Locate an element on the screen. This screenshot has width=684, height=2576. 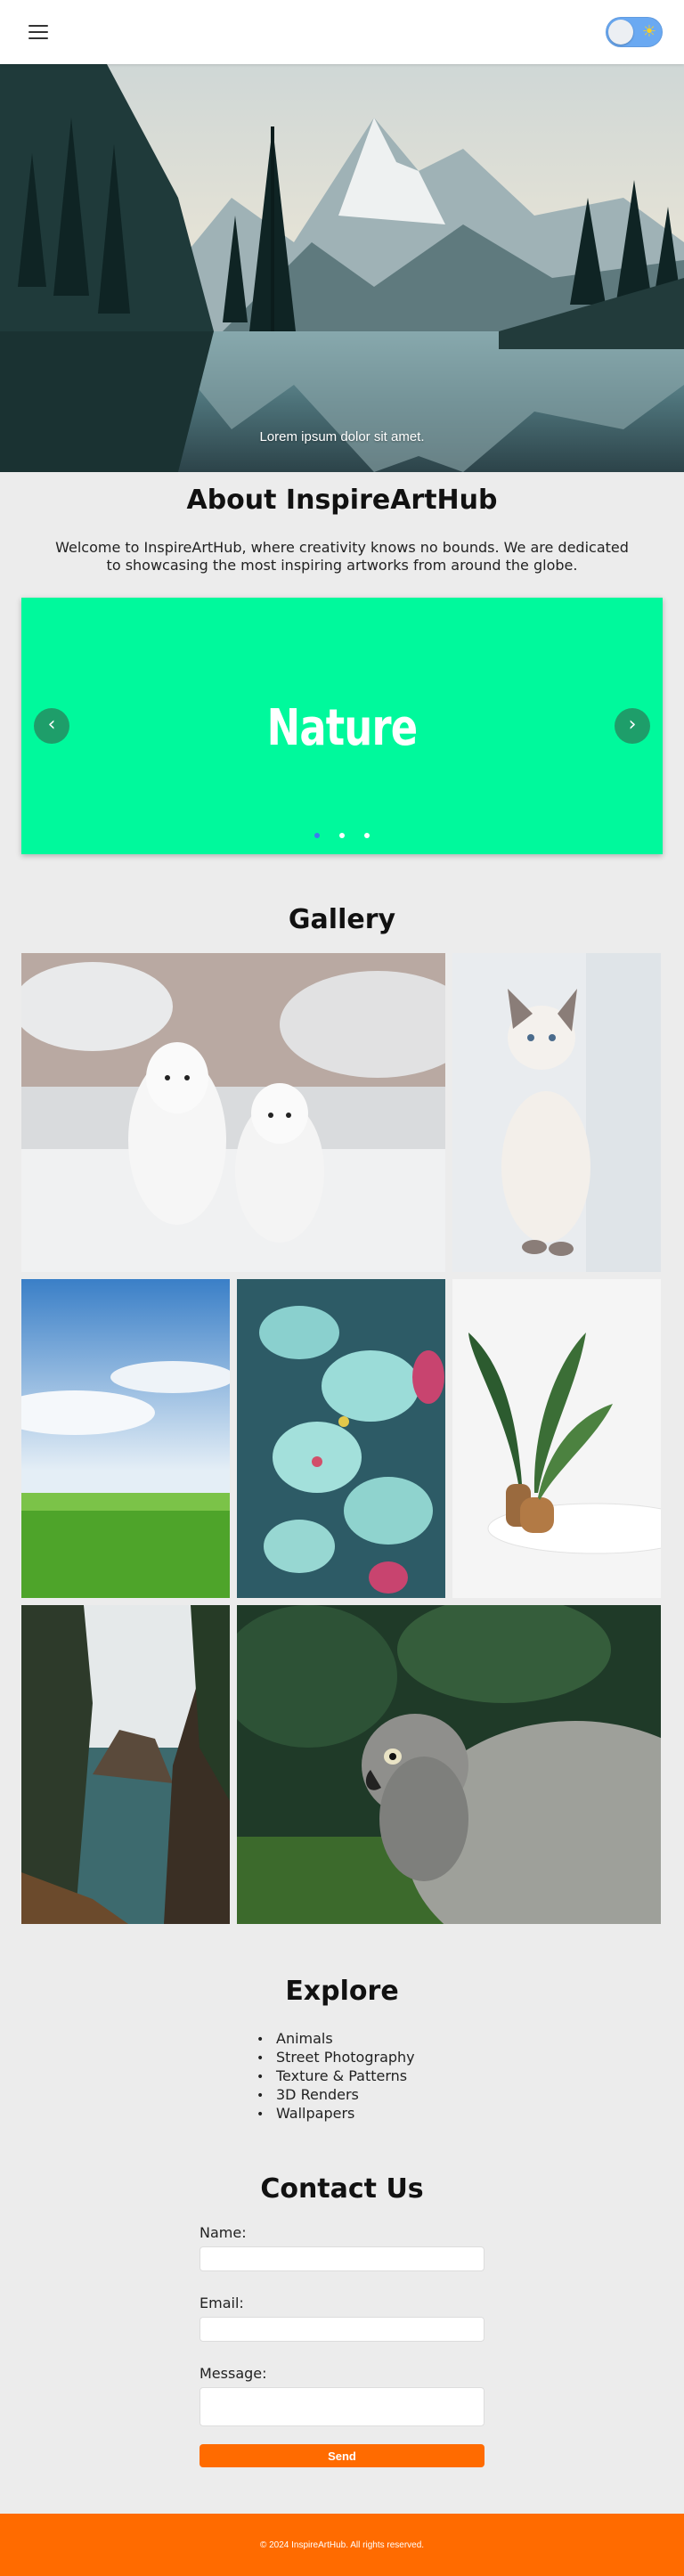
theme-toggle: ☀ is located at coordinates (634, 32).